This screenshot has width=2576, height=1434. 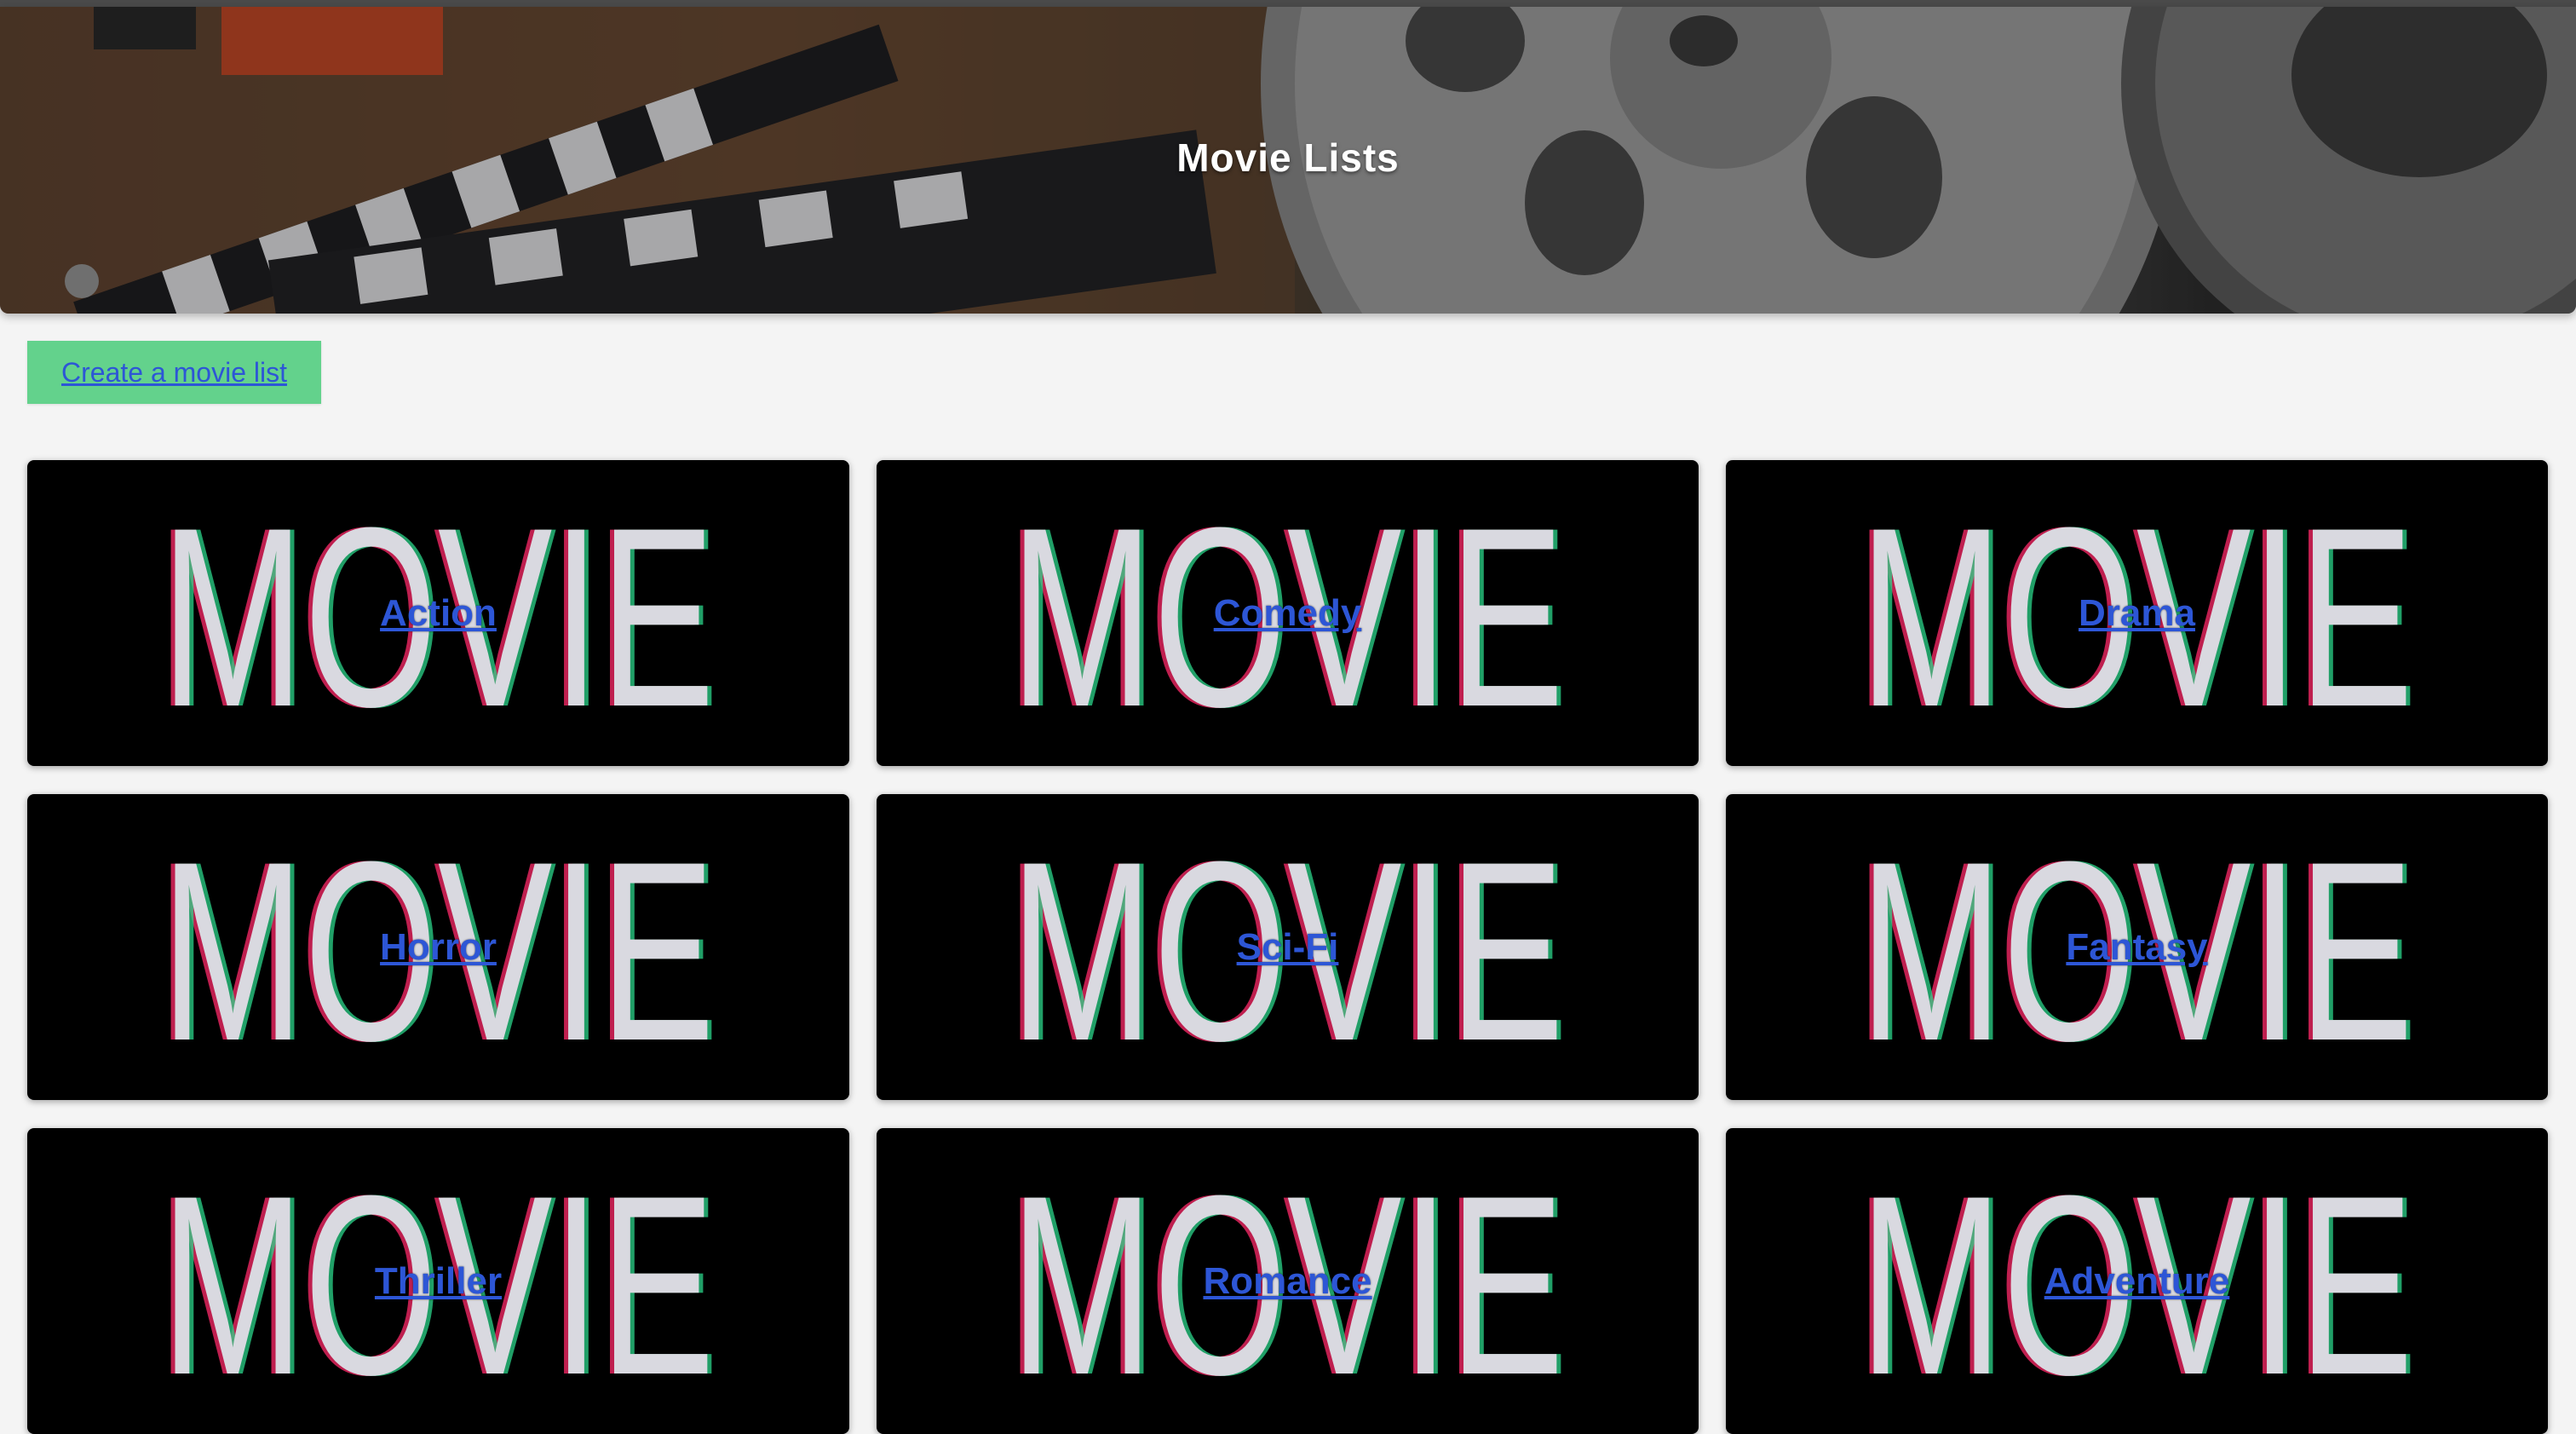 I want to click on page-title: Movie Lists, so click(x=1288, y=157).